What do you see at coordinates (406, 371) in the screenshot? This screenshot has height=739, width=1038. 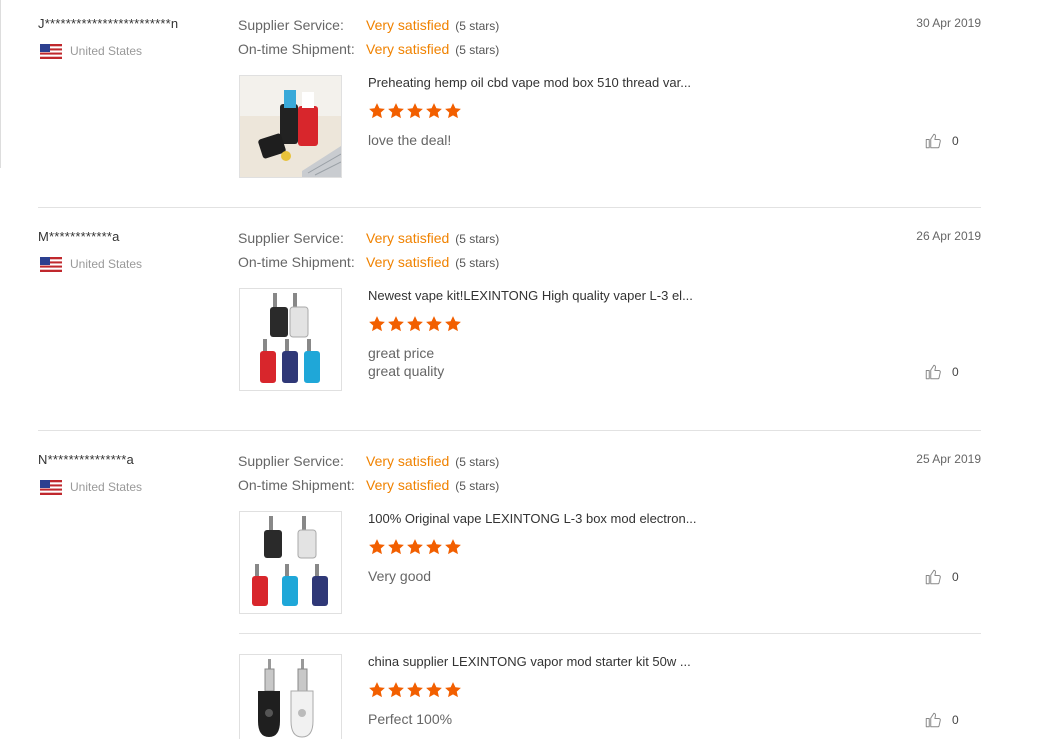 I see `comment-line: great quality` at bounding box center [406, 371].